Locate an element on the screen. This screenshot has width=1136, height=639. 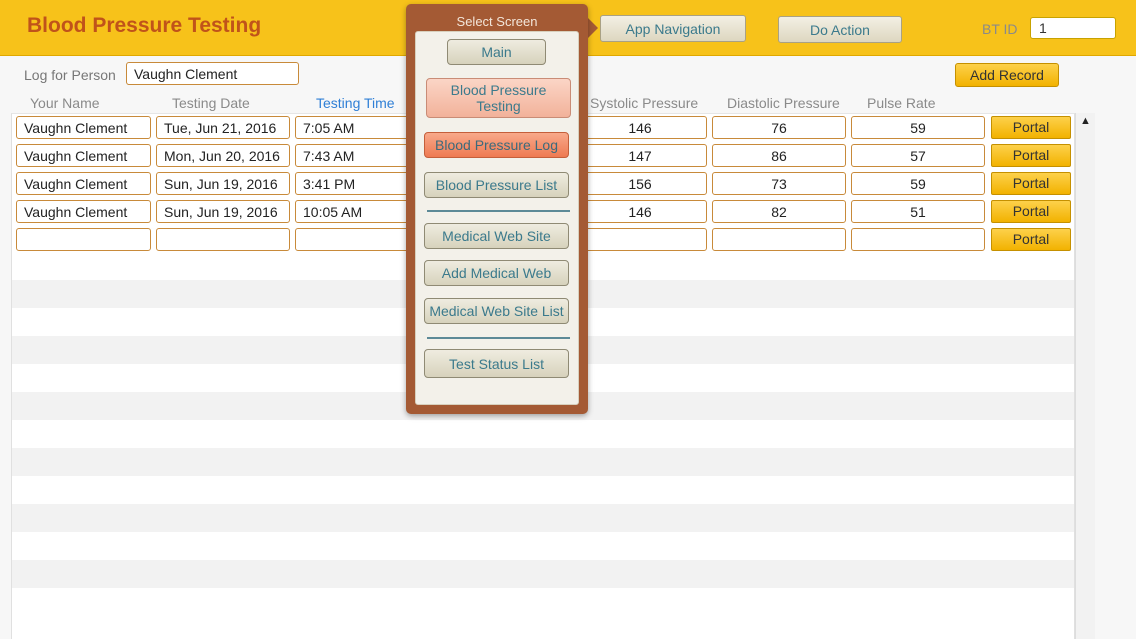
column-header-testing-date: Testing Date is located at coordinates (211, 103).